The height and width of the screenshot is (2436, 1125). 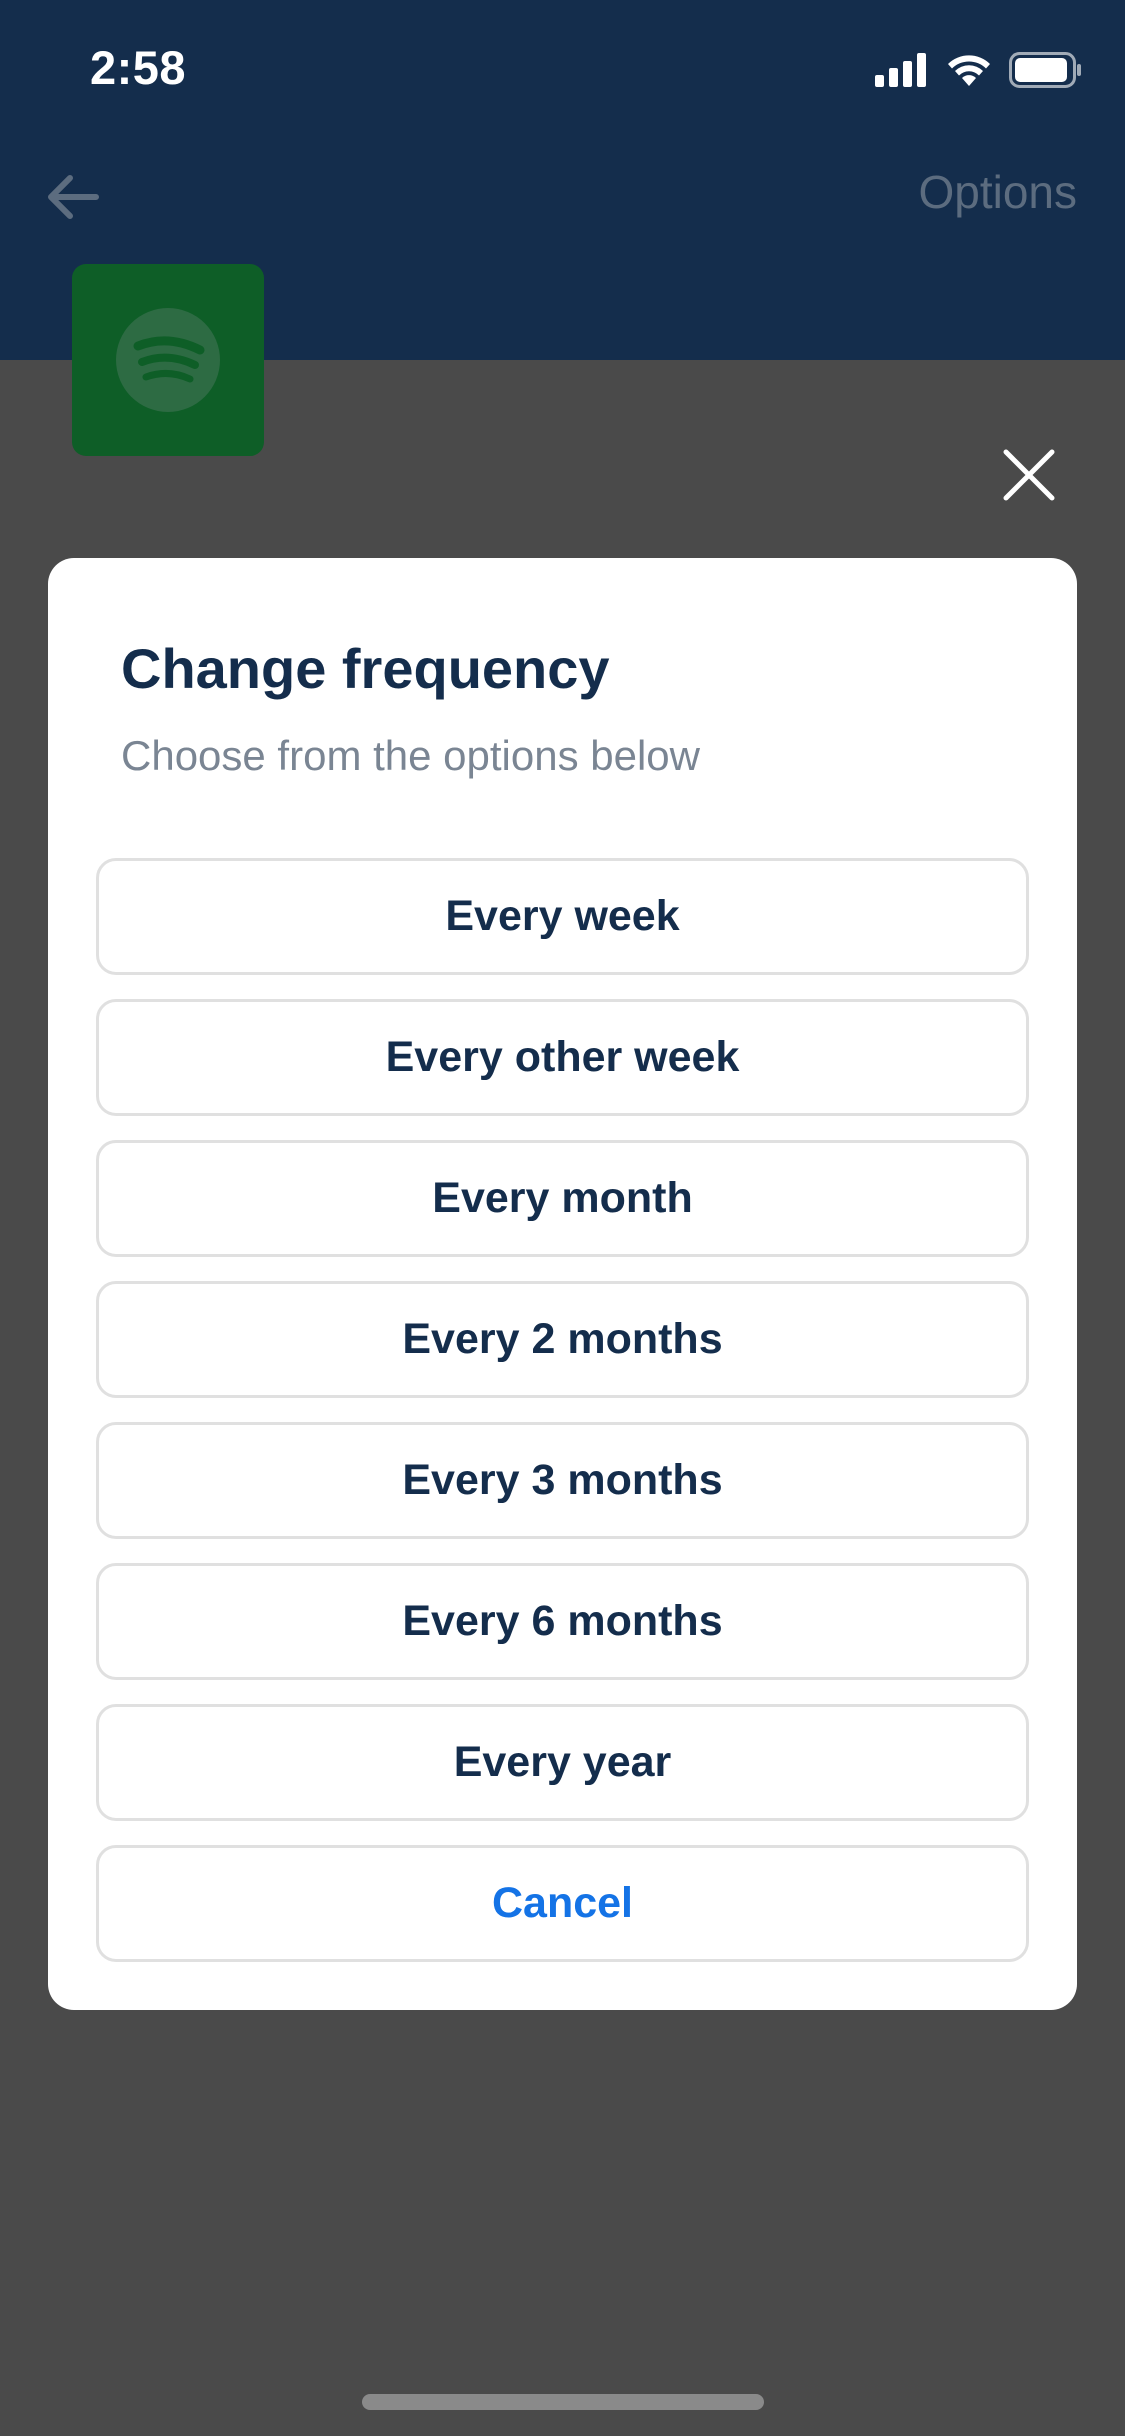 What do you see at coordinates (900, 70) in the screenshot?
I see `cellular-signal-icon` at bounding box center [900, 70].